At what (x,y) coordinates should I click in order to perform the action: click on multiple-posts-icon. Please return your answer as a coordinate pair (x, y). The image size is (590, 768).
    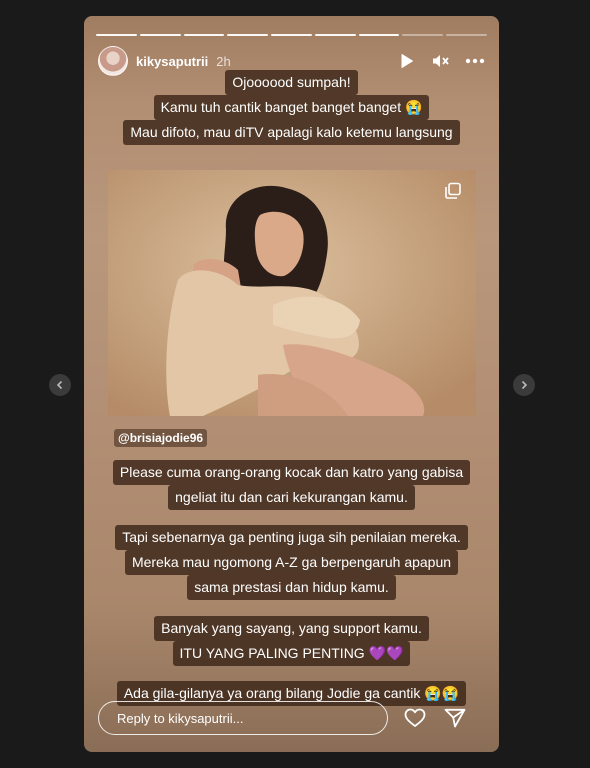
    Looking at the image, I should click on (453, 190).